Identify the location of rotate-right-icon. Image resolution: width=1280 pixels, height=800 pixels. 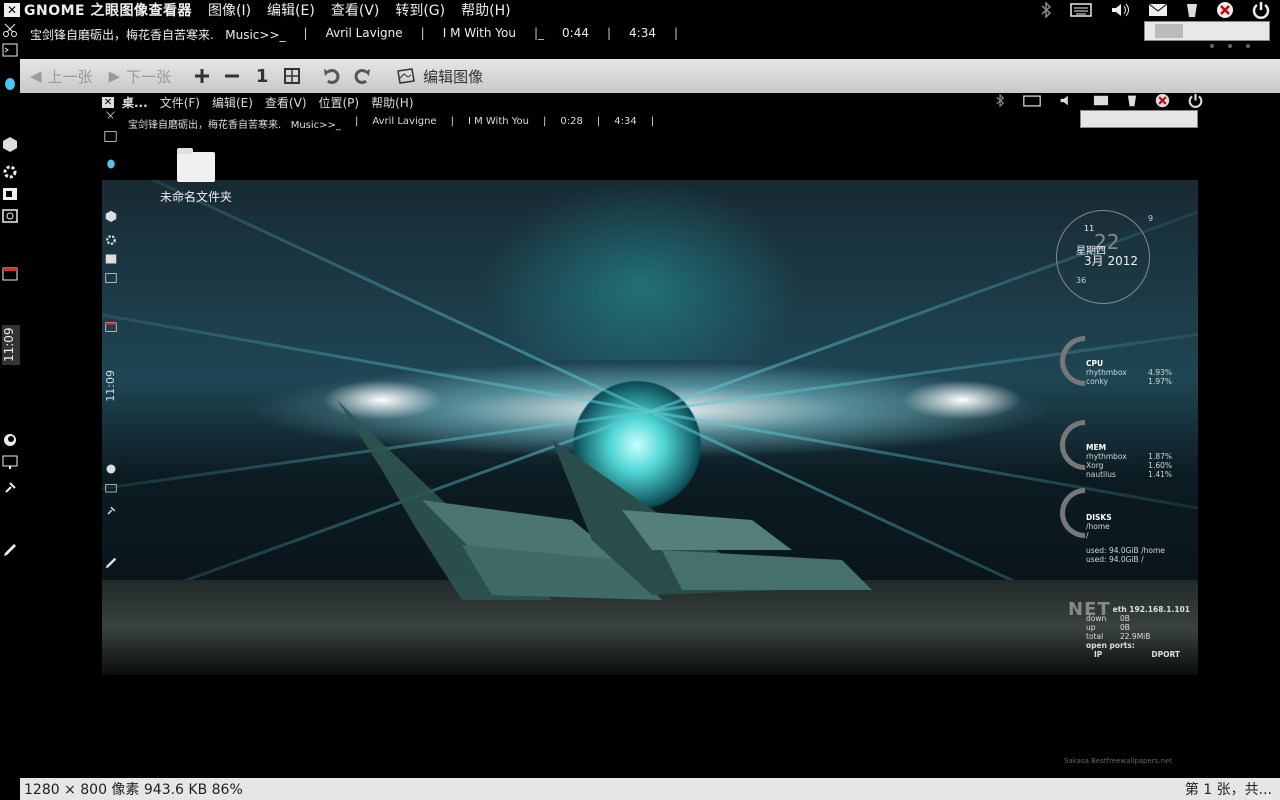
(362, 76).